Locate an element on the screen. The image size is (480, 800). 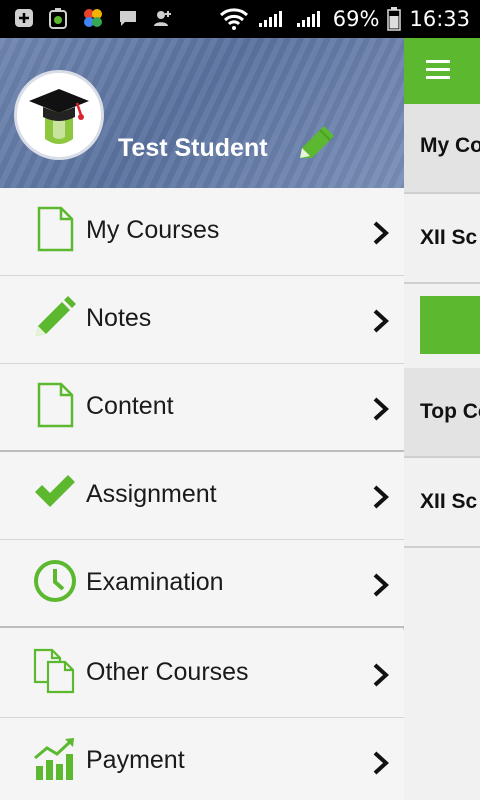
clock: 16:33 is located at coordinates (439, 19).